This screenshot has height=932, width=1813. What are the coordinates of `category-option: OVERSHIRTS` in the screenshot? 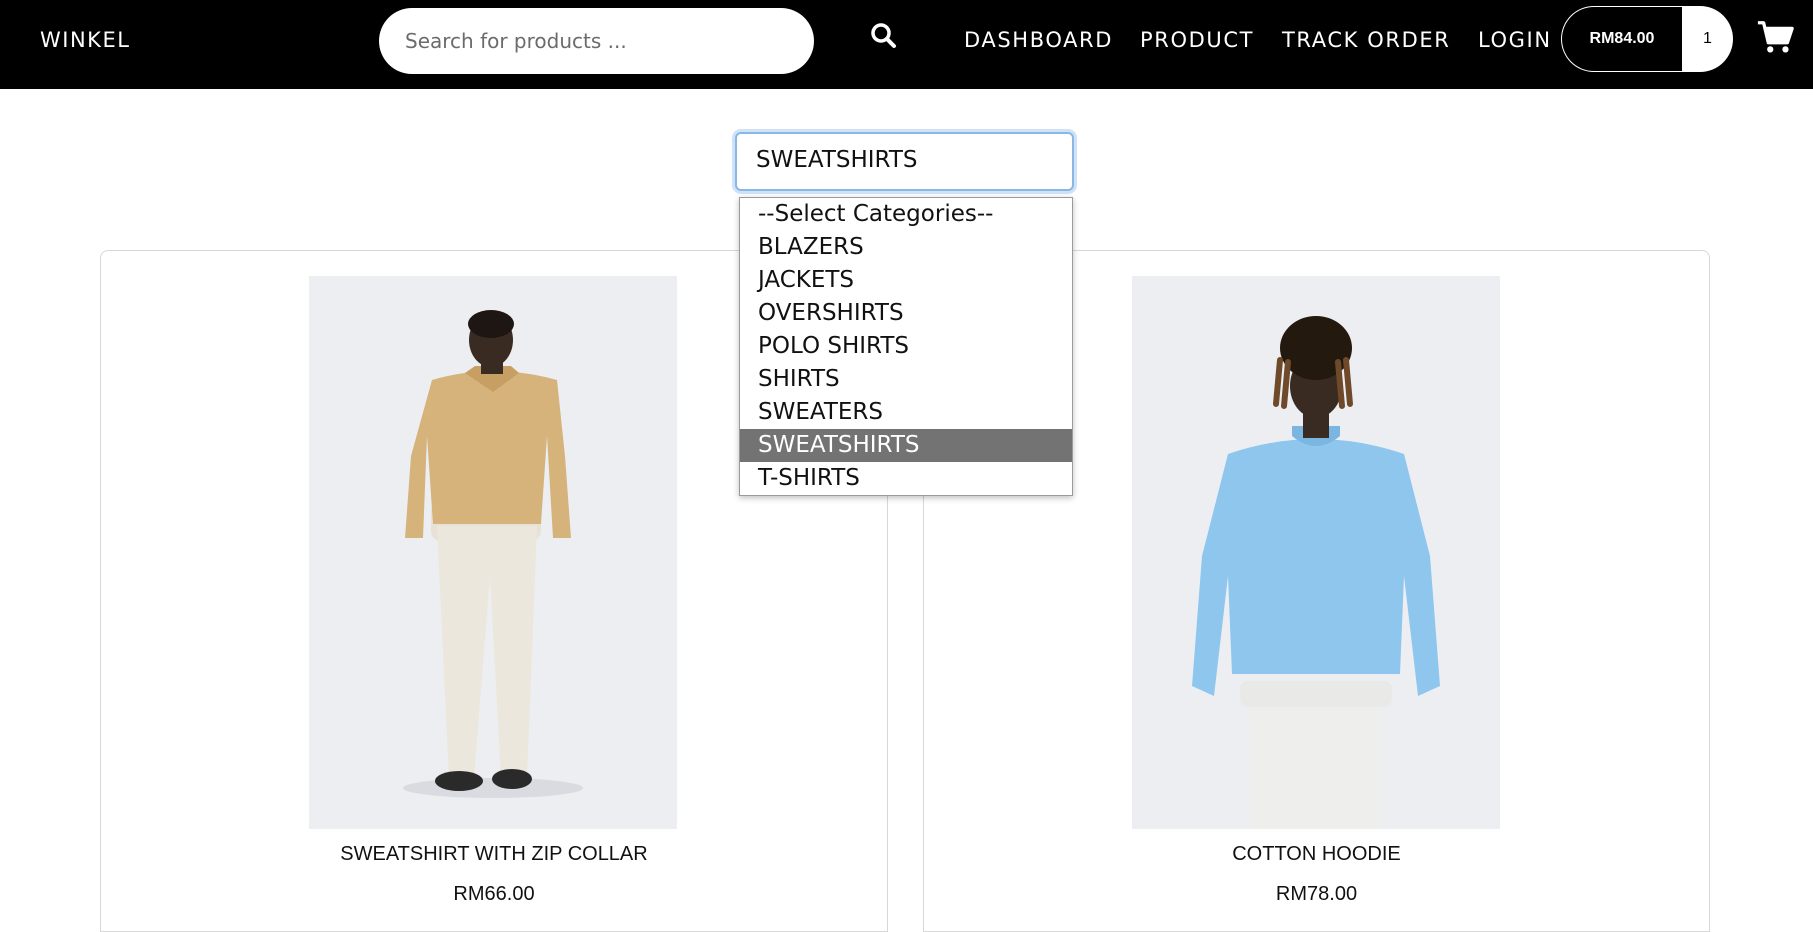 It's located at (906, 313).